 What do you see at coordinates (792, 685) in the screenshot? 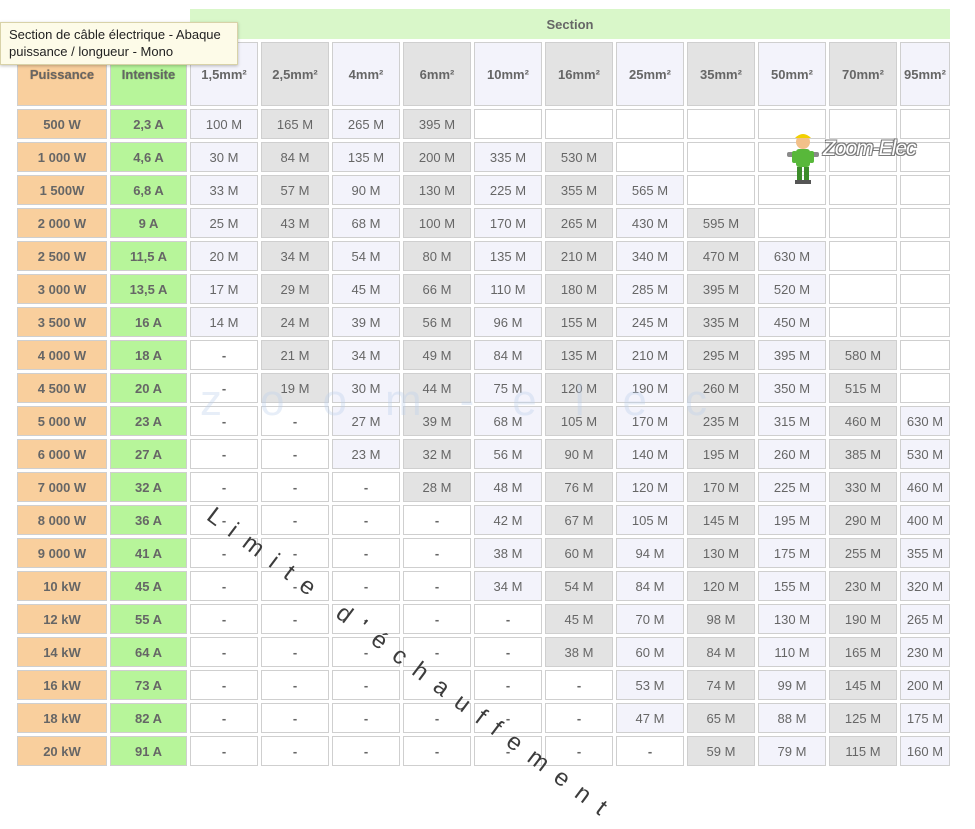
I see `length-cell: 99 M` at bounding box center [792, 685].